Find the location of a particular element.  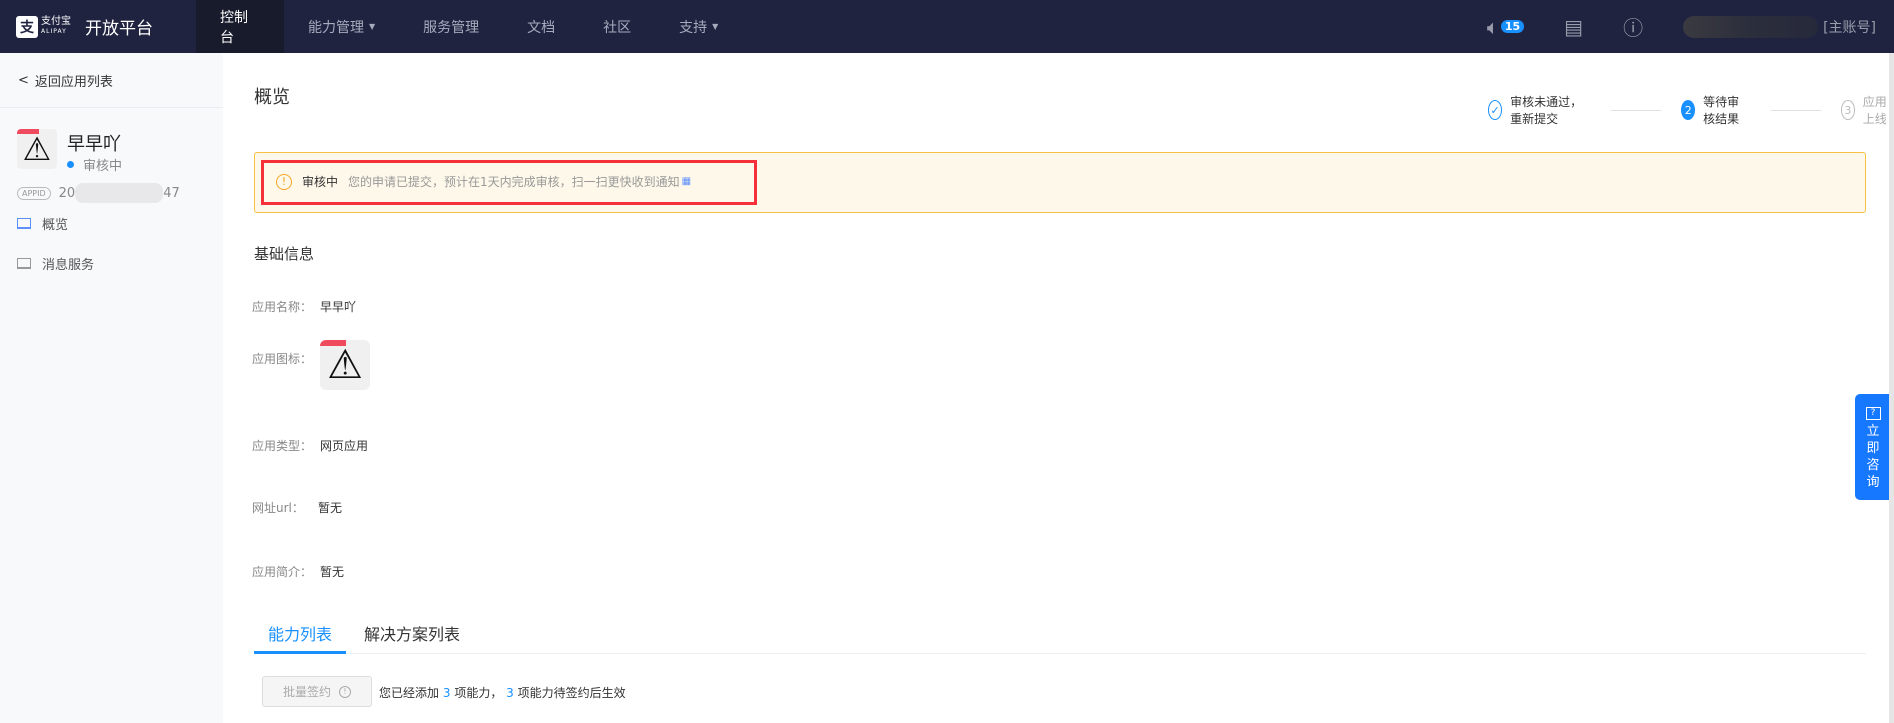

nav-support: 支持 ▼ is located at coordinates (698, 26).